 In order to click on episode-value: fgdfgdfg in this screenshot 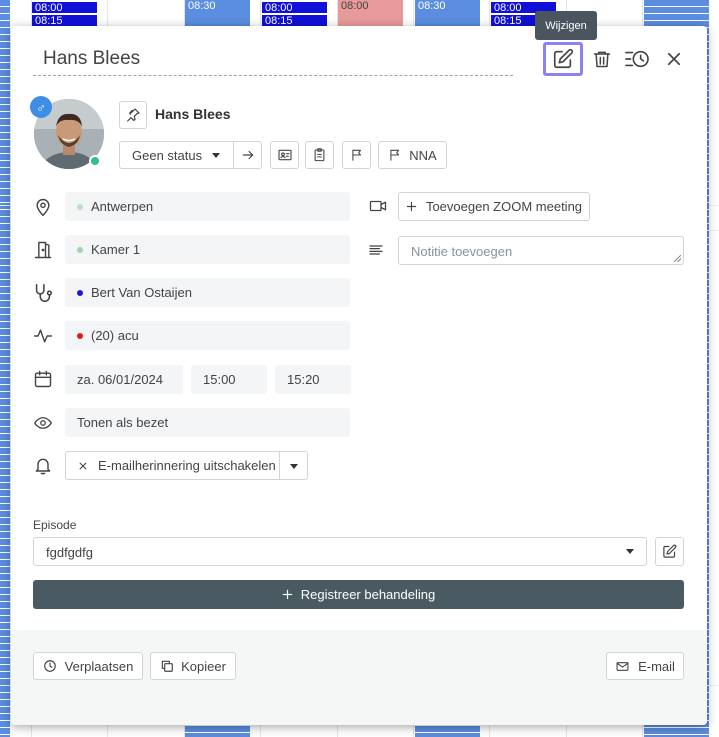, I will do `click(69, 552)`.